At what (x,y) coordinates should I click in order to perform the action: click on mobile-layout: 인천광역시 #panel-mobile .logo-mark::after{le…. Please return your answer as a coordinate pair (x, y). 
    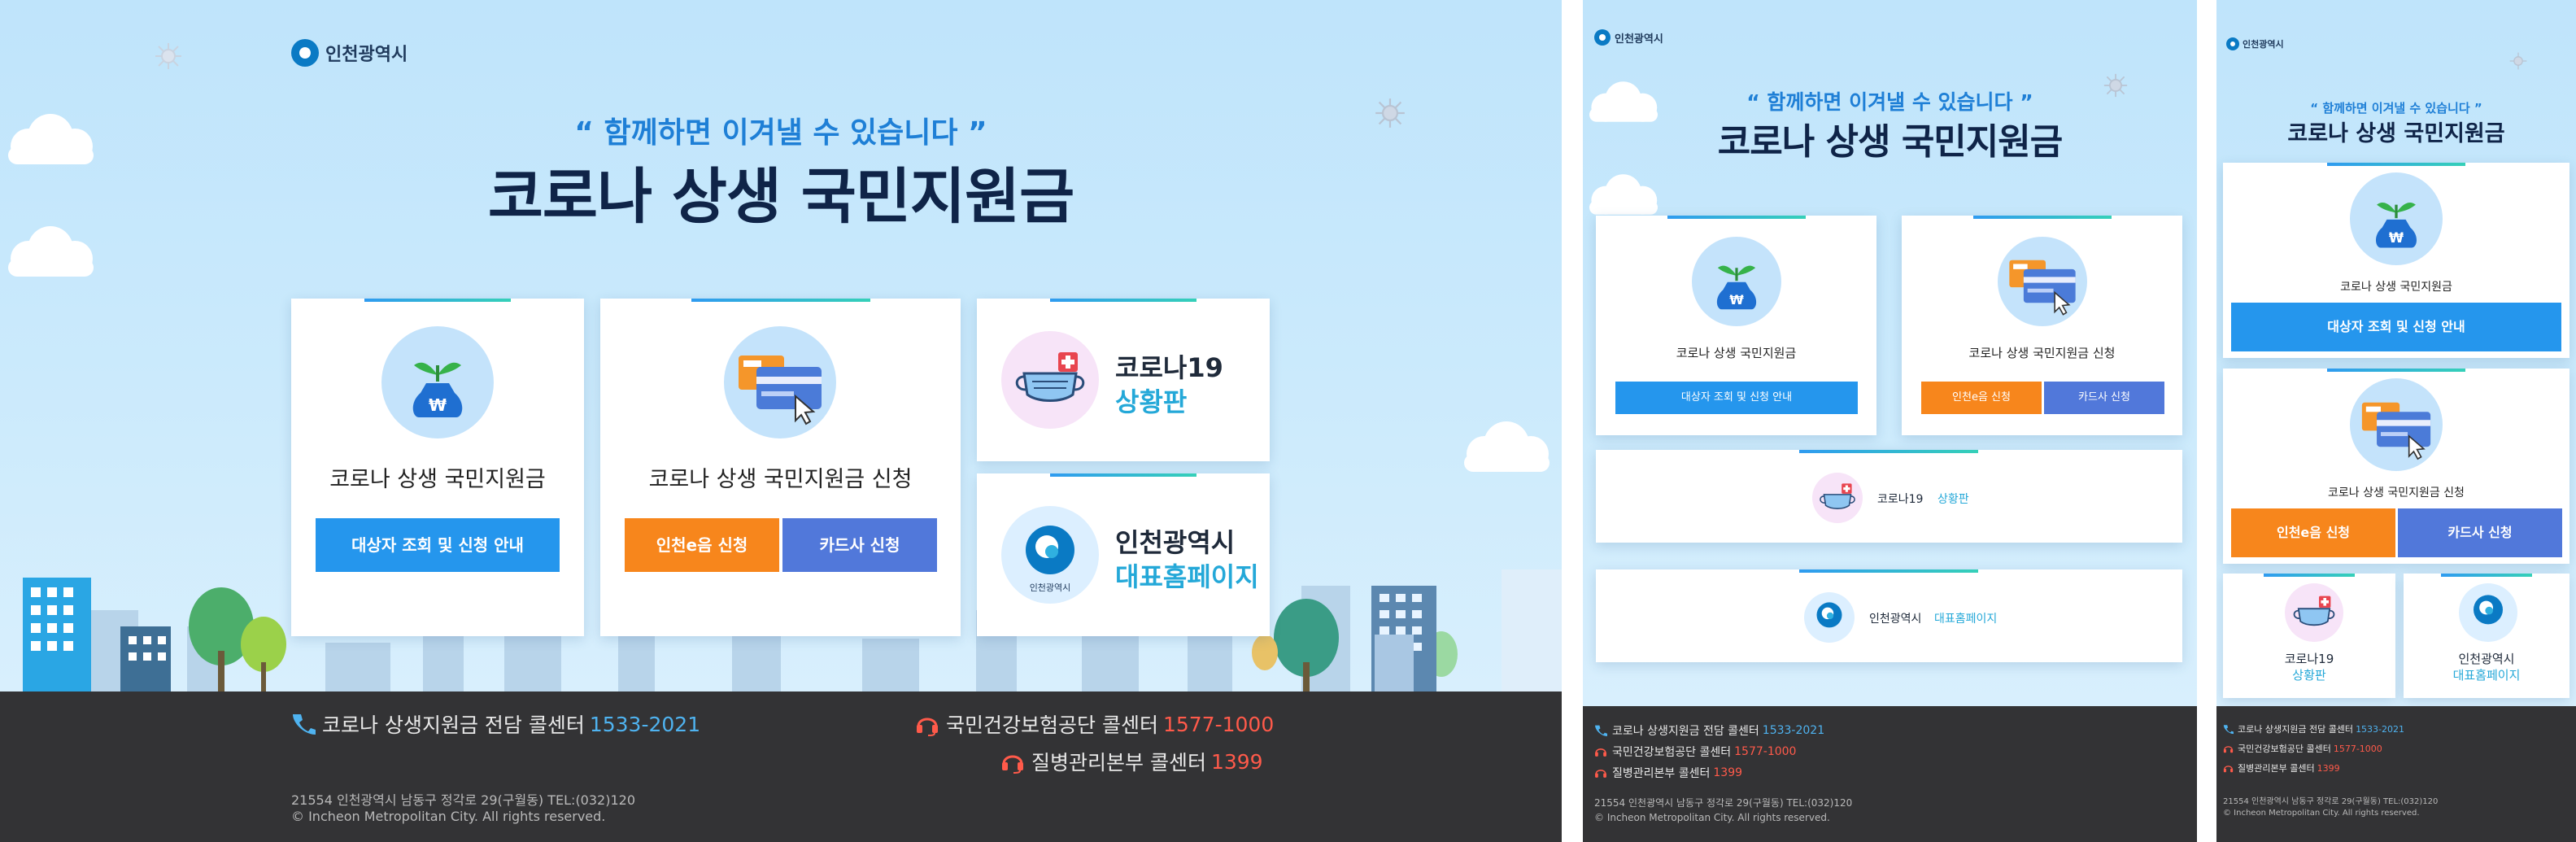
    Looking at the image, I should click on (2396, 421).